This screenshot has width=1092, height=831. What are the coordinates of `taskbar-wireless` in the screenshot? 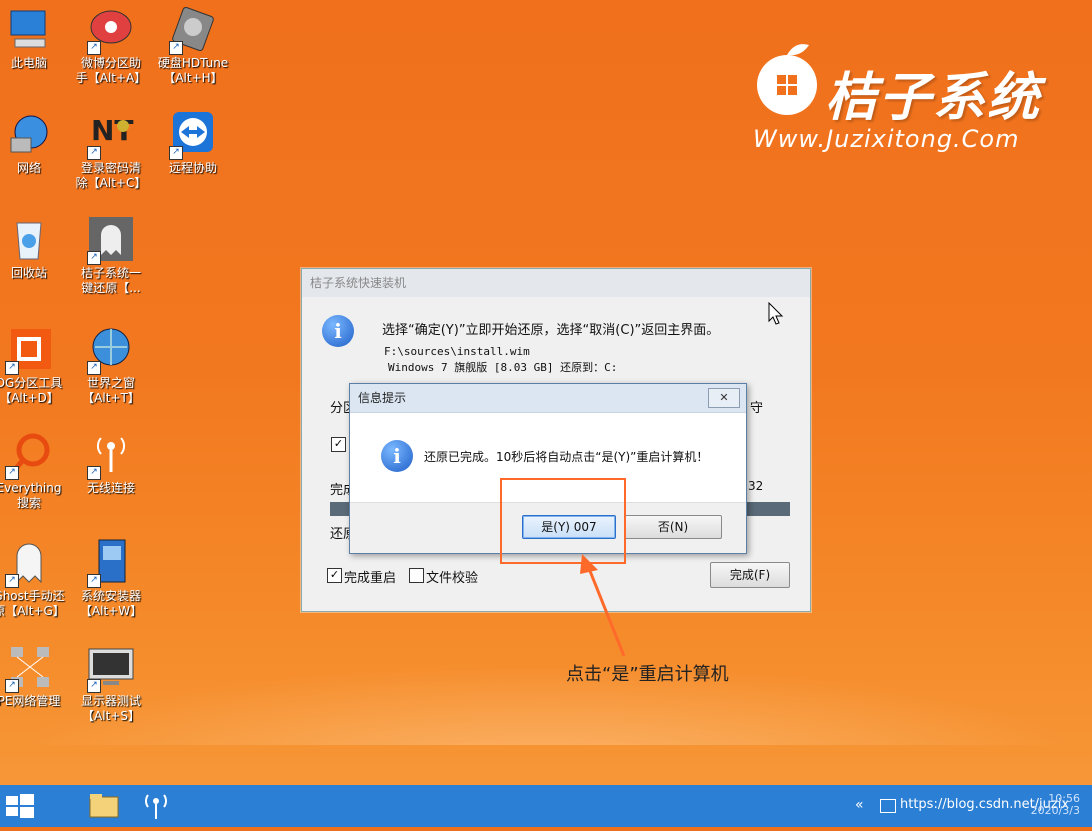 It's located at (156, 806).